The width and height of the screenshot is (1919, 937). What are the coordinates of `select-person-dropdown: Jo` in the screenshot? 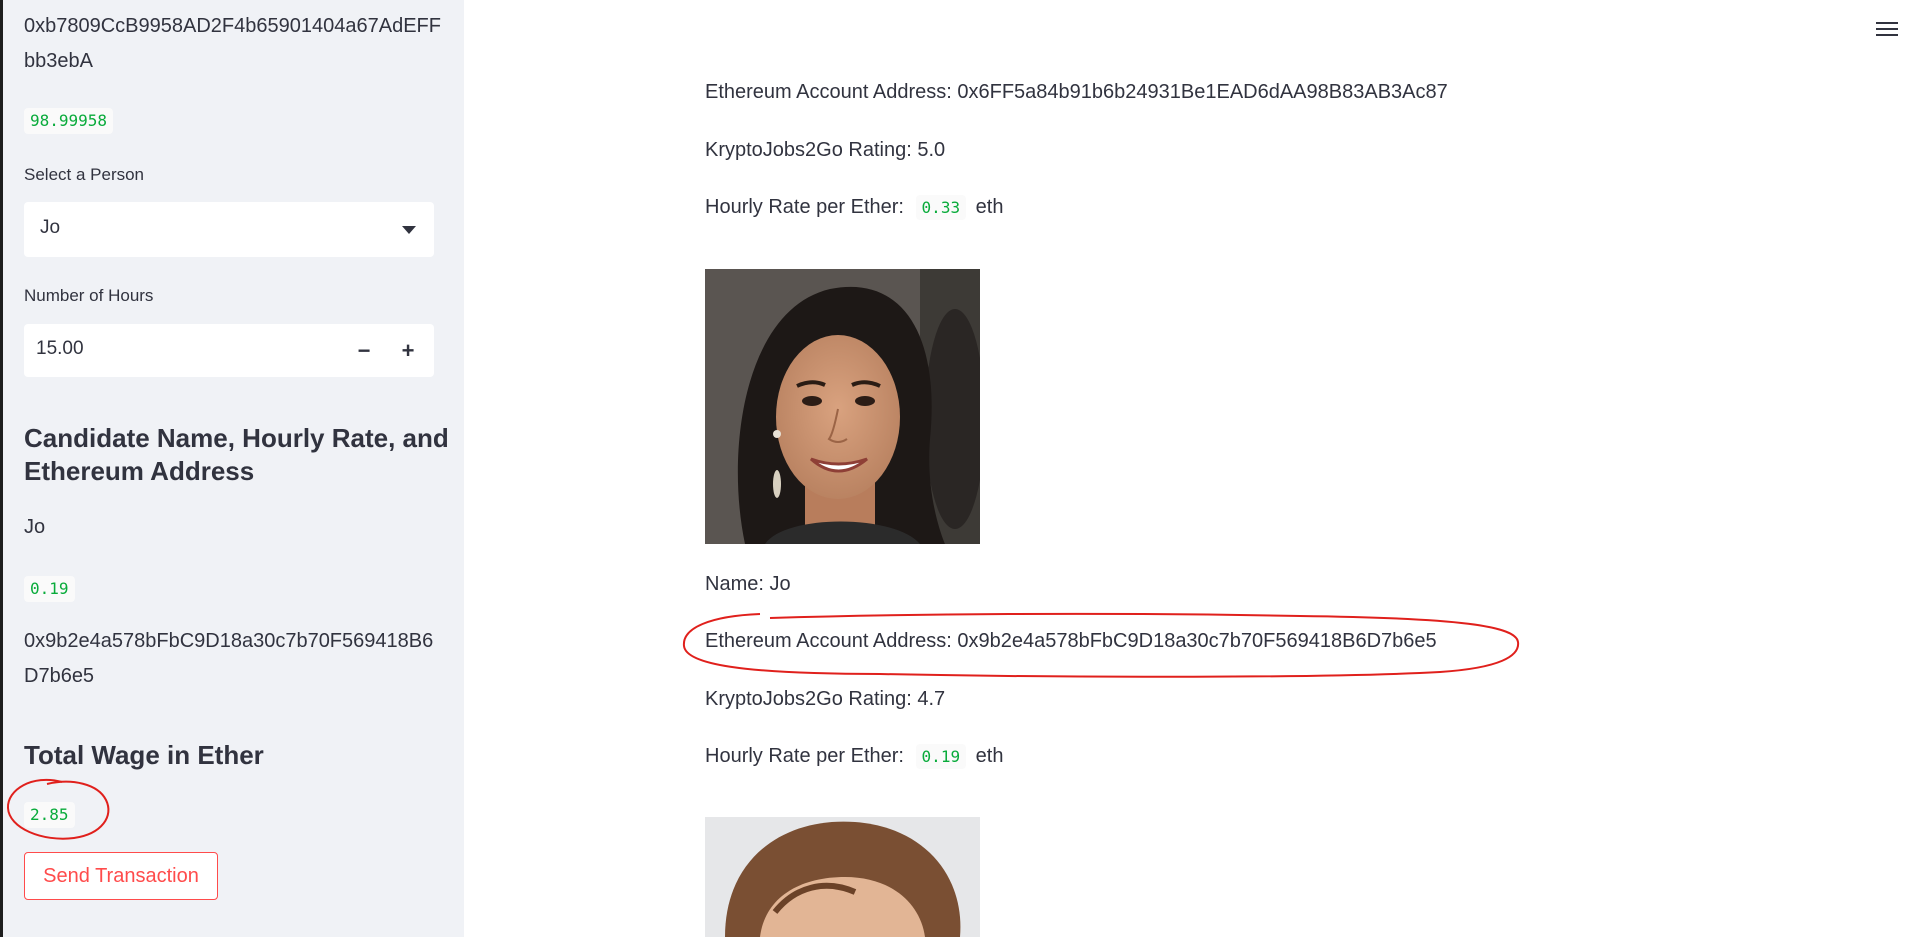 It's located at (229, 229).